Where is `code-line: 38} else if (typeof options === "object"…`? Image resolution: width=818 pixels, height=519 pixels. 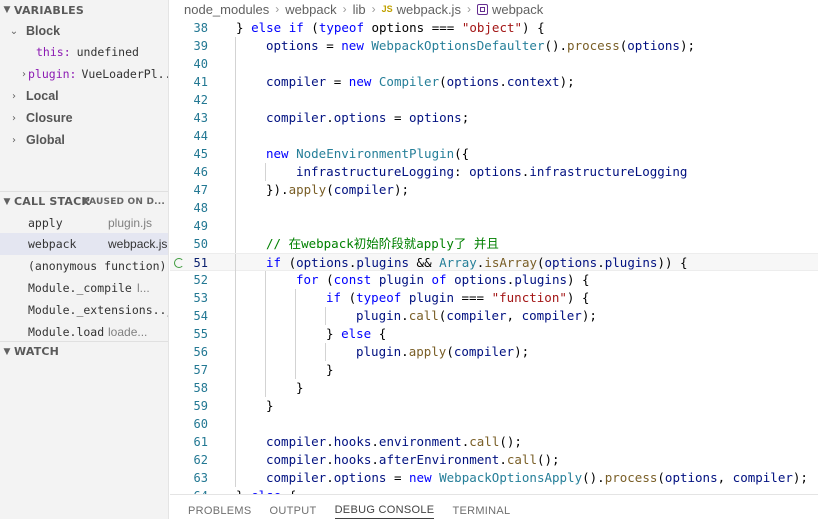
code-line: 38} else if (typeof options === "object"… is located at coordinates (494, 28).